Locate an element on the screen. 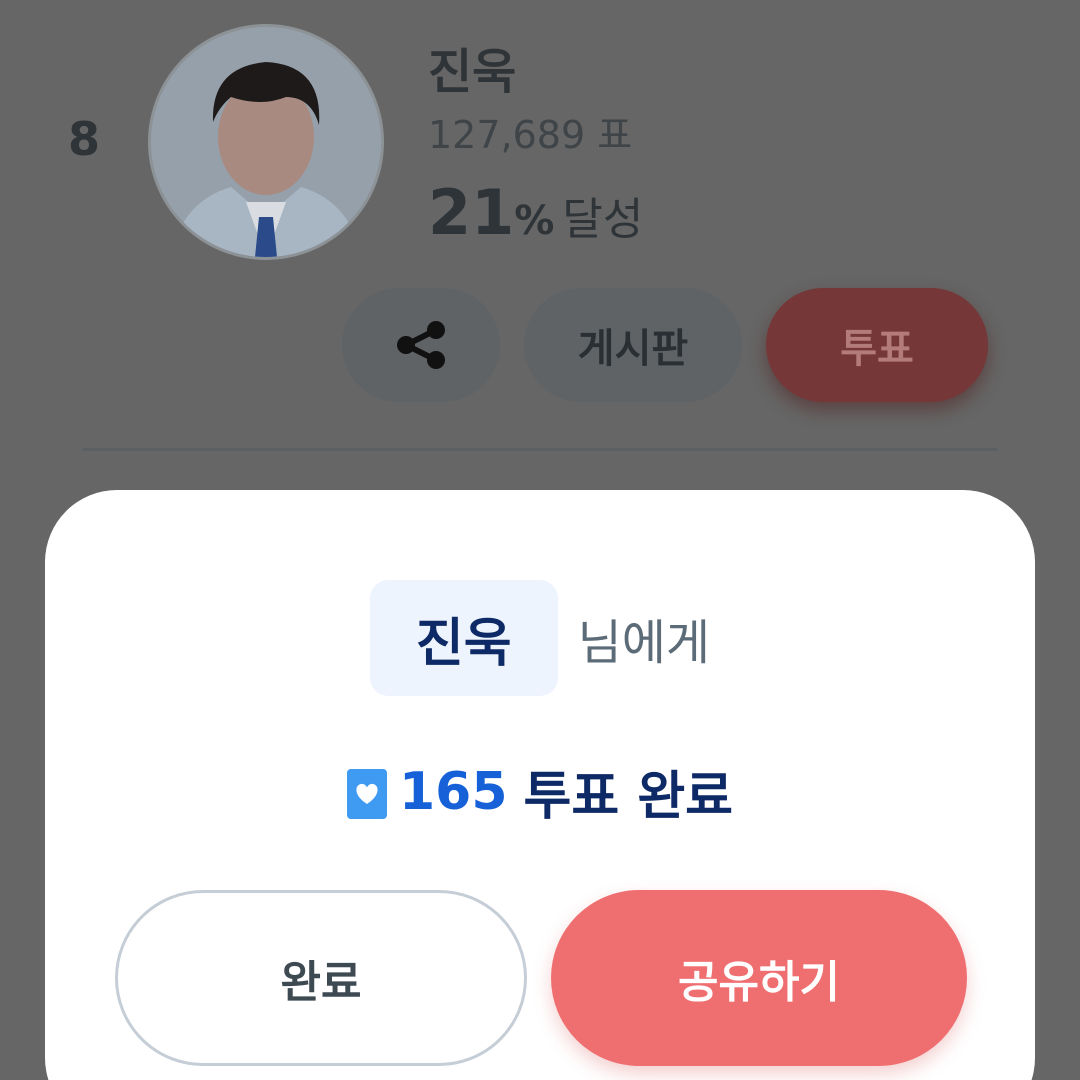 This screenshot has height=1080, width=1080. recipient-row: 진욱 님에게 is located at coordinates (540, 638).